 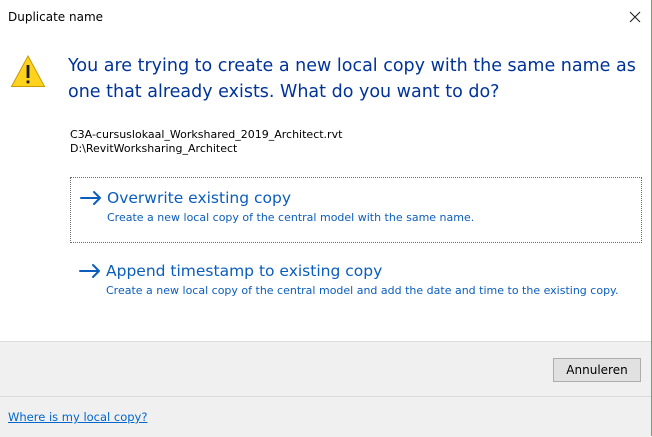 What do you see at coordinates (77, 417) in the screenshot?
I see `where-is-my-local-copy-link: Where is my local copy?` at bounding box center [77, 417].